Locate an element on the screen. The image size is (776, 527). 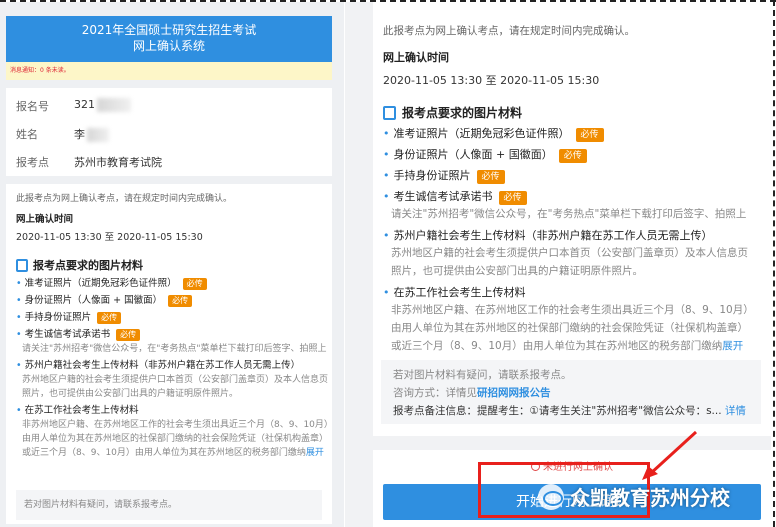
watermark: 众凯教育苏州分校 is located at coordinates (634, 496).